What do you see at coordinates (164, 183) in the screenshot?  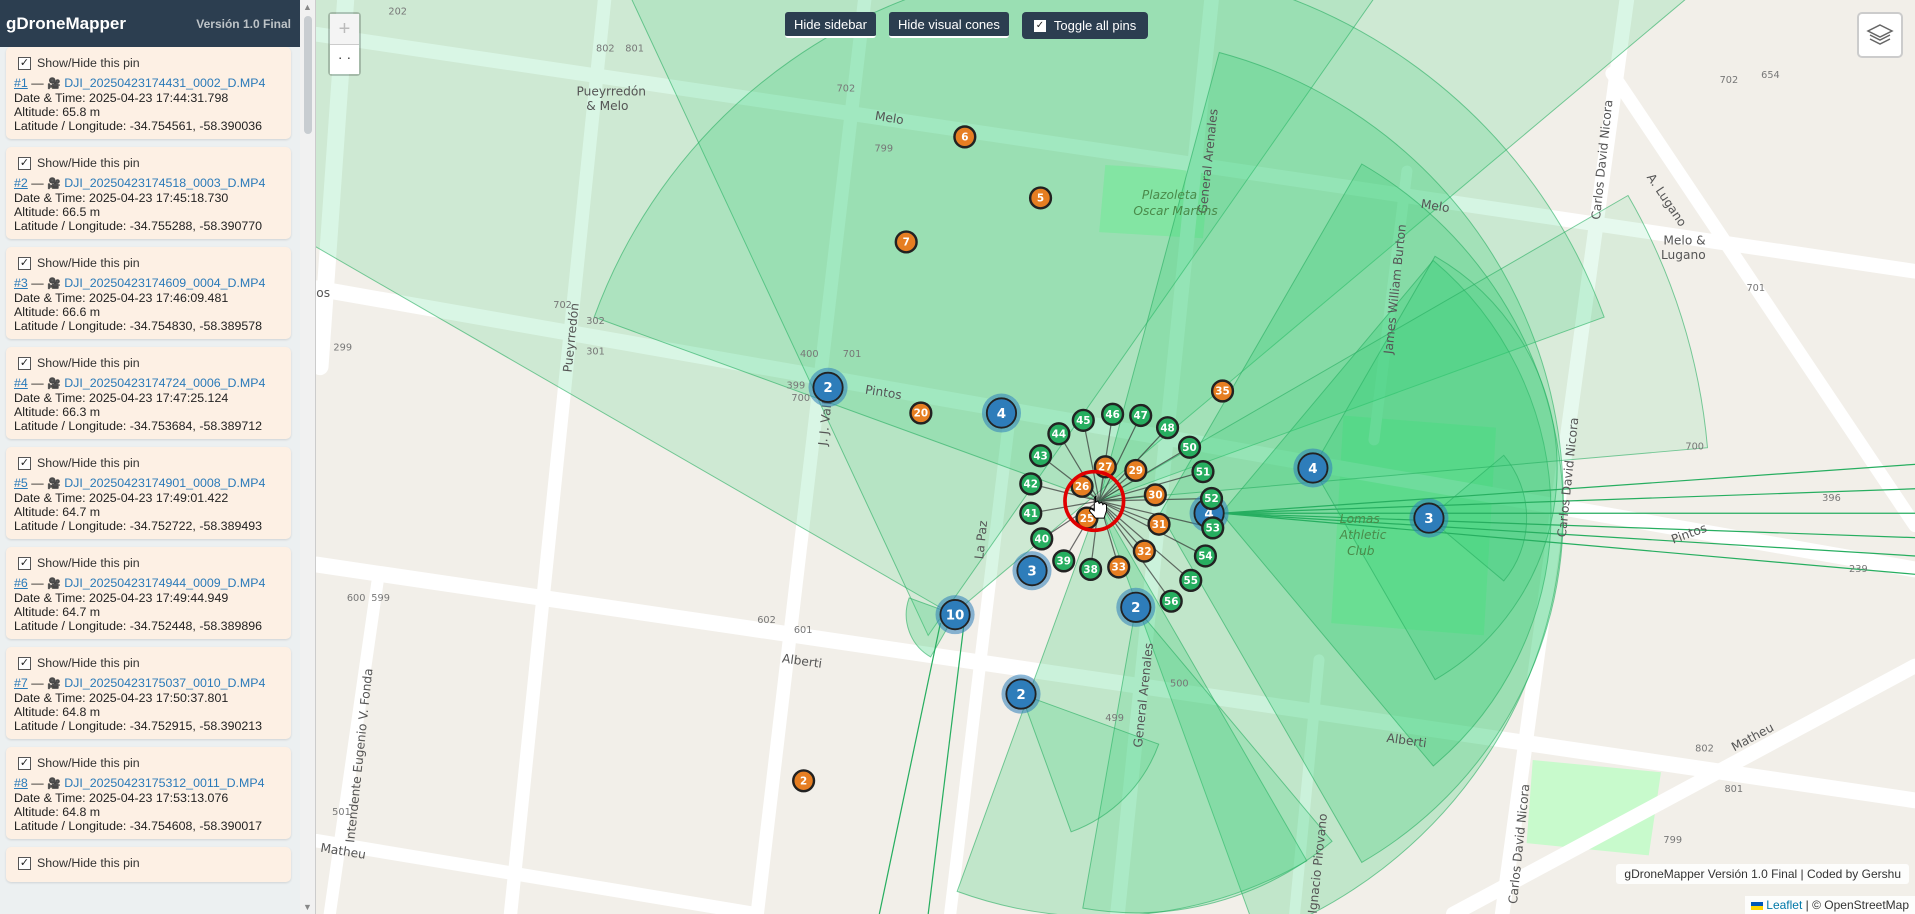 I see `pin-file-link: DJI_20250423174518_0003_D.MP4` at bounding box center [164, 183].